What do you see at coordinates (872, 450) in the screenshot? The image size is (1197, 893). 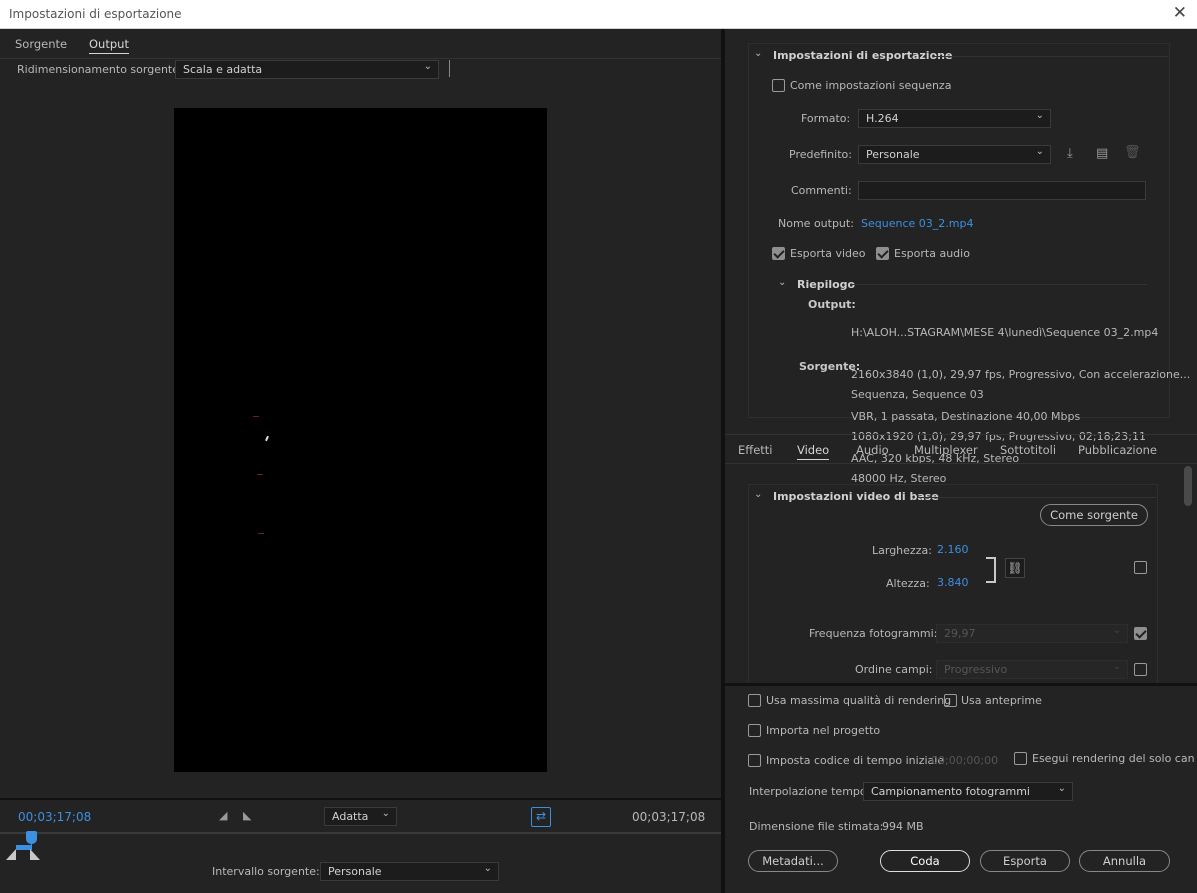 I see `tab-audio: Audio` at bounding box center [872, 450].